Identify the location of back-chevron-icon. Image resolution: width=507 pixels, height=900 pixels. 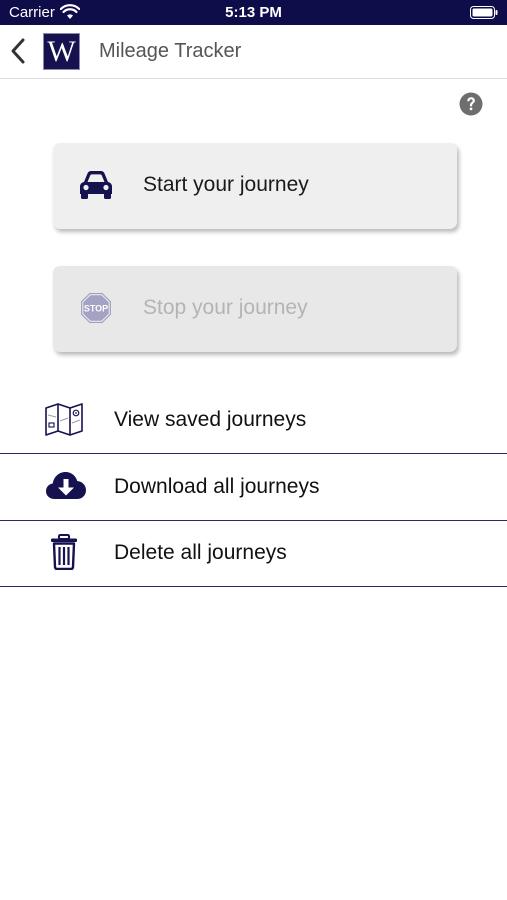
(19, 51).